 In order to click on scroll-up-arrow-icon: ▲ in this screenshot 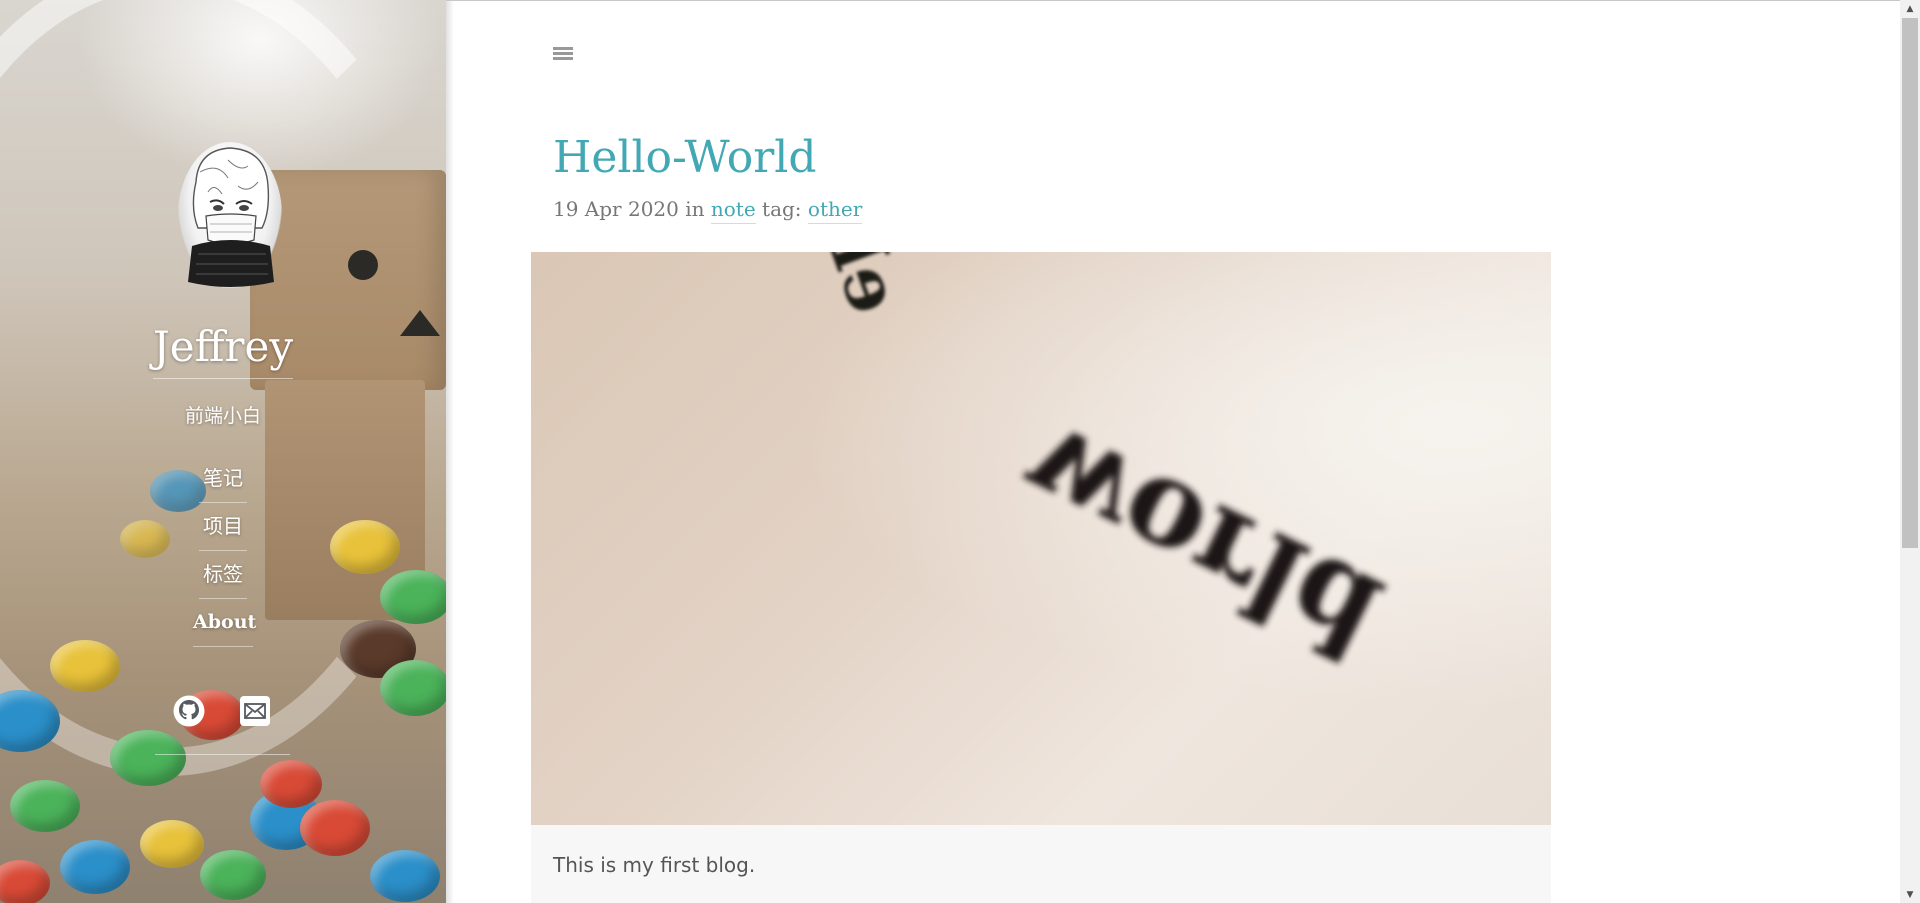, I will do `click(1910, 8)`.